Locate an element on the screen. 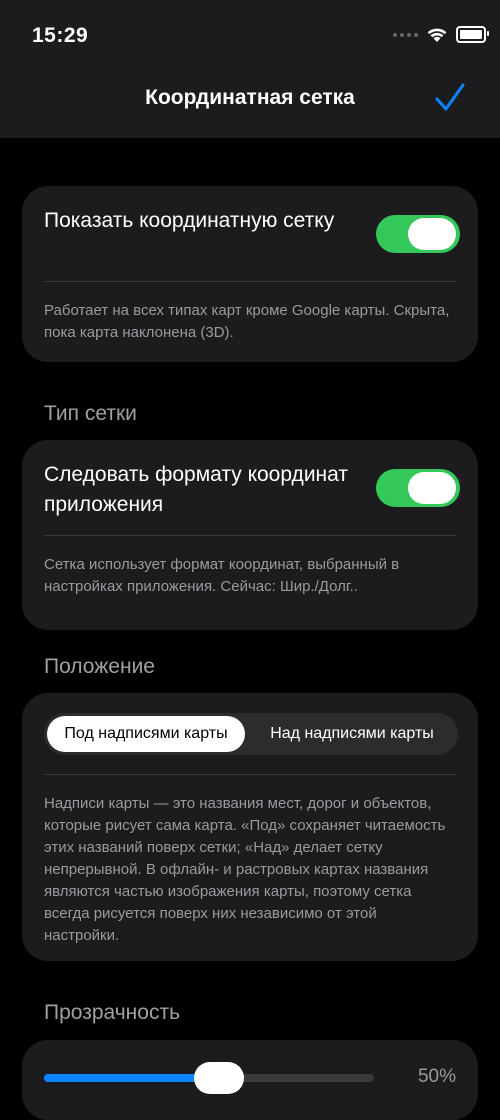 This screenshot has height=1120, width=500. opacity-header: Прозрачность is located at coordinates (112, 1012).